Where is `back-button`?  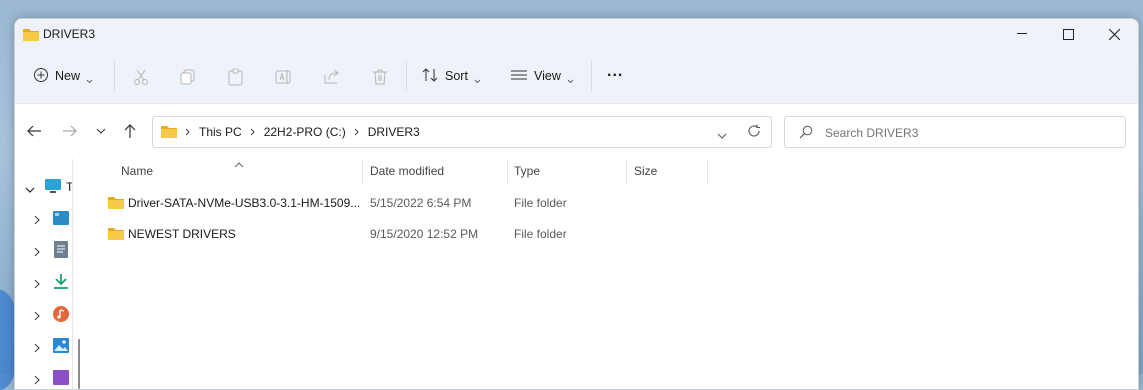 back-button is located at coordinates (34, 131).